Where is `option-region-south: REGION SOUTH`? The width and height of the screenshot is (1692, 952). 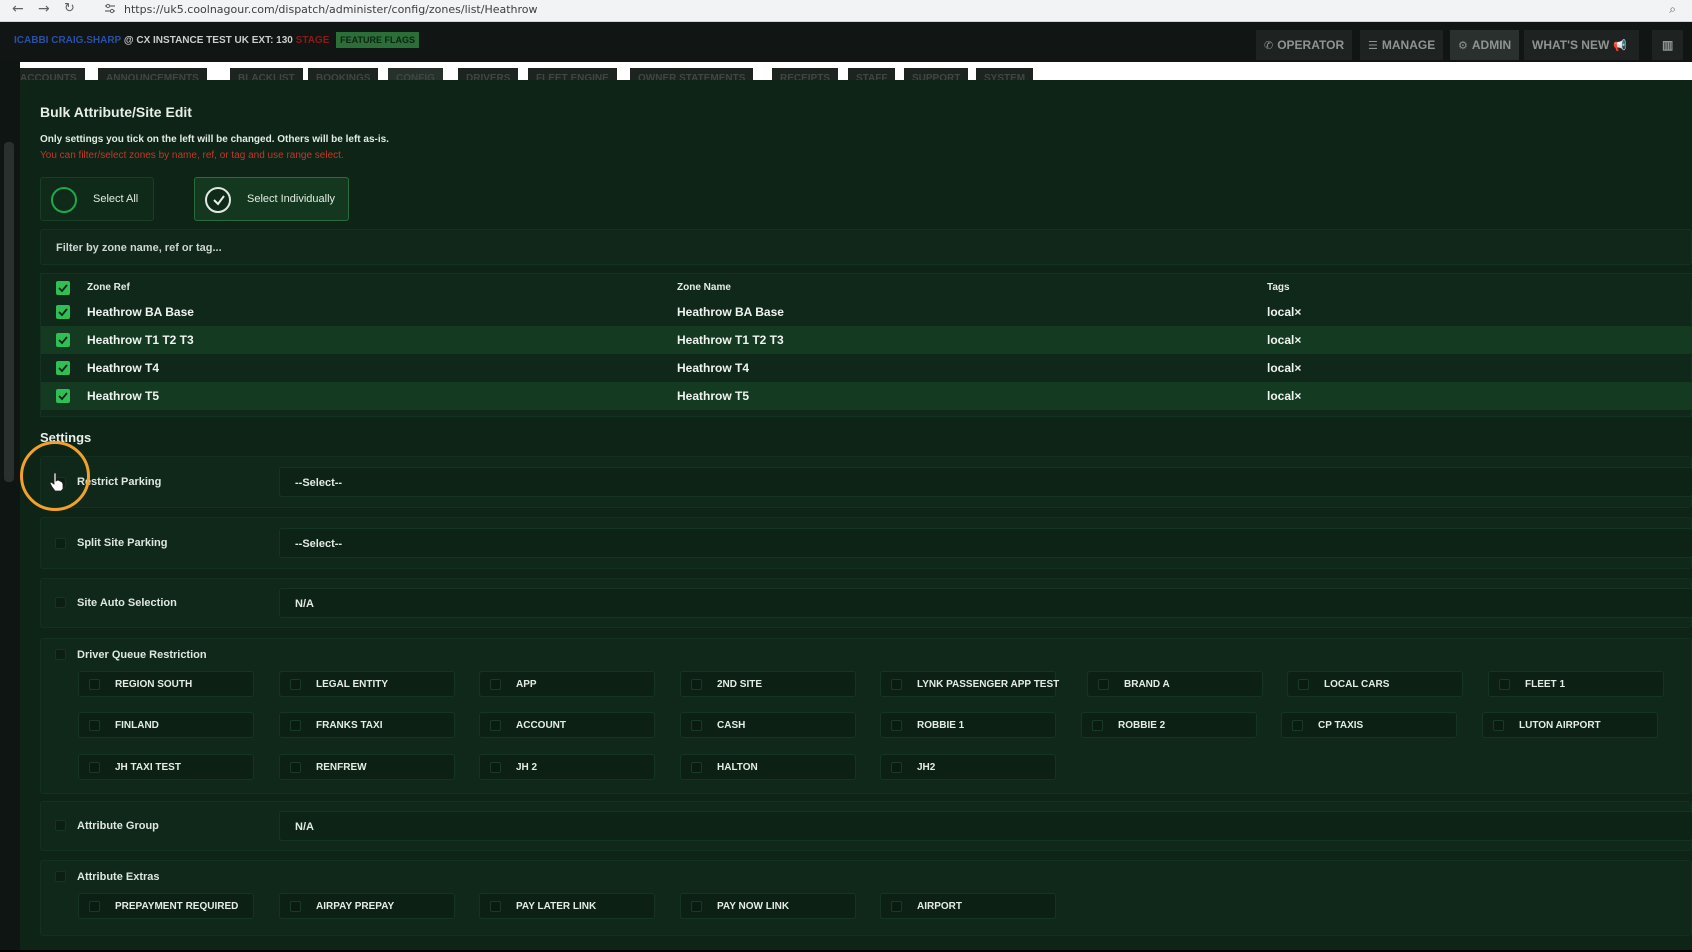 option-region-south: REGION SOUTH is located at coordinates (166, 684).